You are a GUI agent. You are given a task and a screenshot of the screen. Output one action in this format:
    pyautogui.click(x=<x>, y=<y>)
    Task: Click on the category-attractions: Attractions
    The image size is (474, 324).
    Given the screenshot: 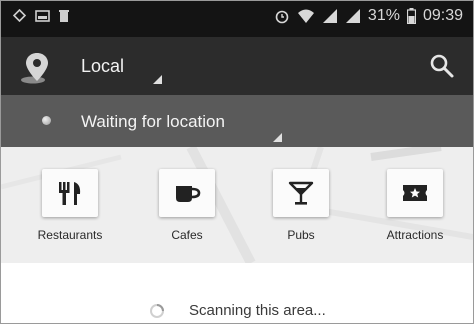 What is the action you would take?
    pyautogui.click(x=415, y=210)
    